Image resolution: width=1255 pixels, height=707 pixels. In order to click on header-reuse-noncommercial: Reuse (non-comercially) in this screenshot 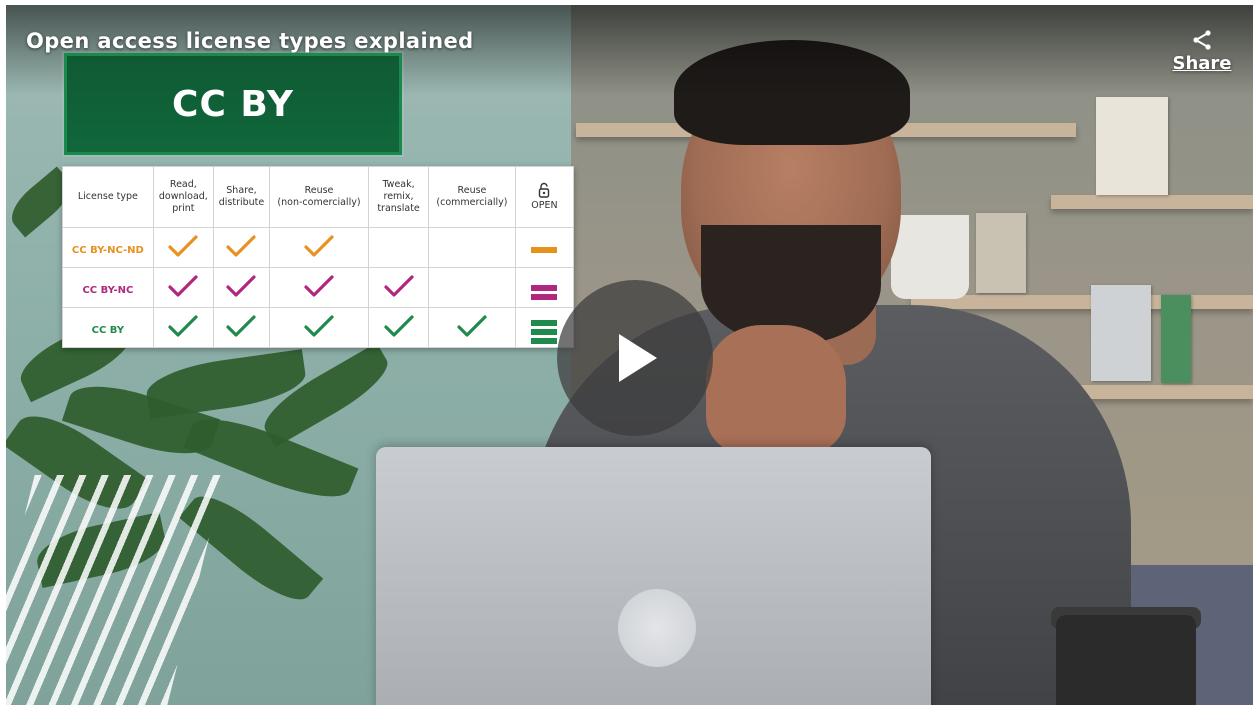, I will do `click(319, 197)`.